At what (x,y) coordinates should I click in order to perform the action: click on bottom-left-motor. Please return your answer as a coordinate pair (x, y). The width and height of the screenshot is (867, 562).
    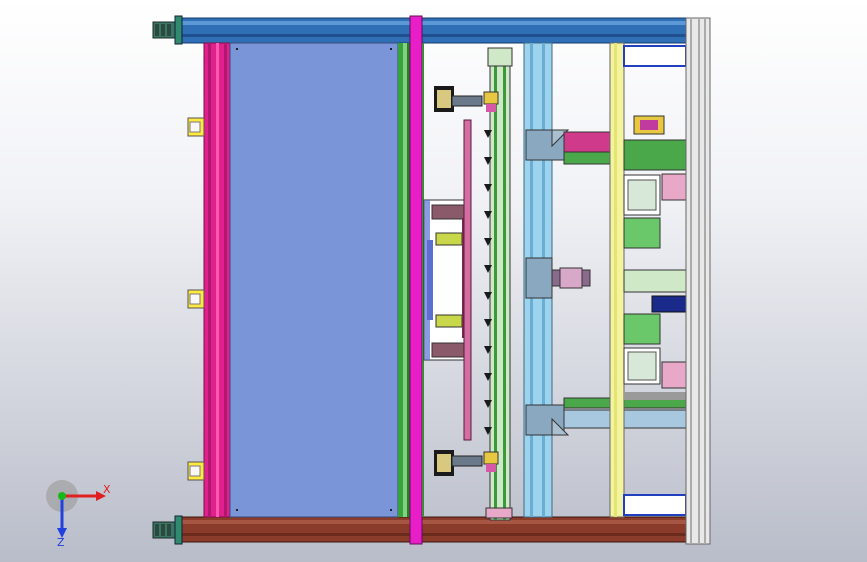
    Looking at the image, I should click on (167, 530).